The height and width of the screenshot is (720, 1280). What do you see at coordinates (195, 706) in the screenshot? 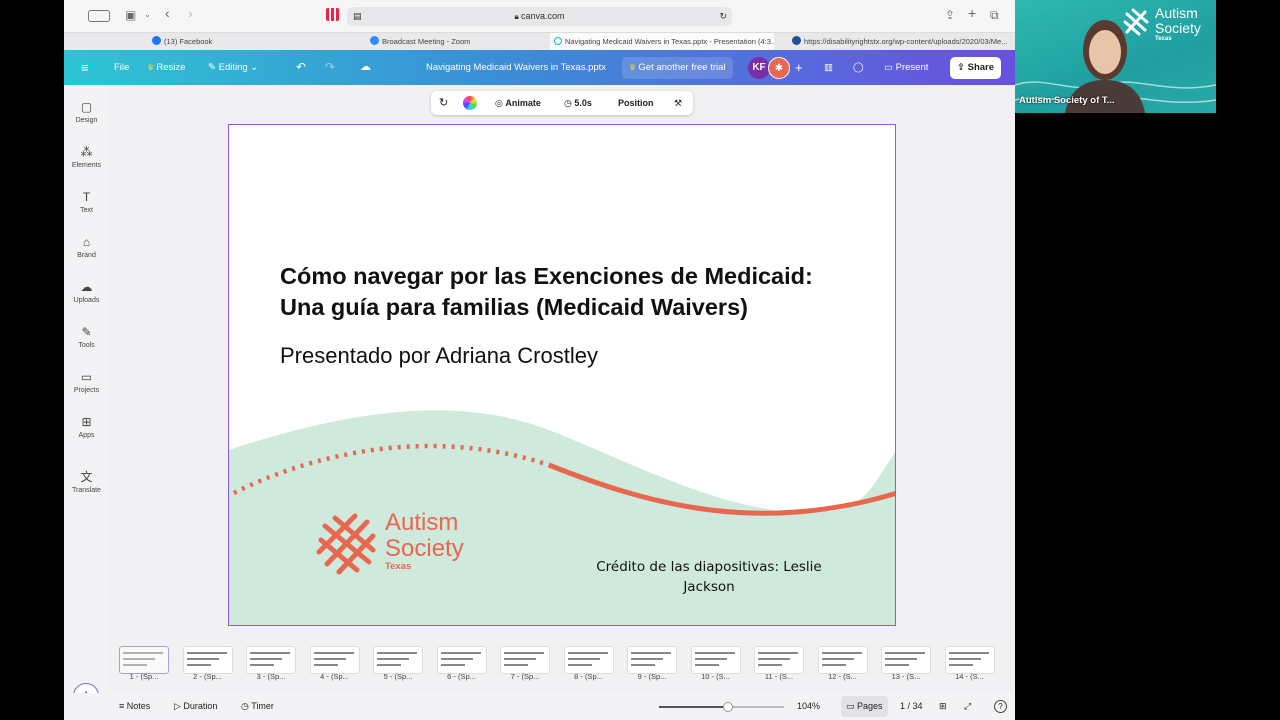
I see `duration-toggle-button: ▷ Duration` at bounding box center [195, 706].